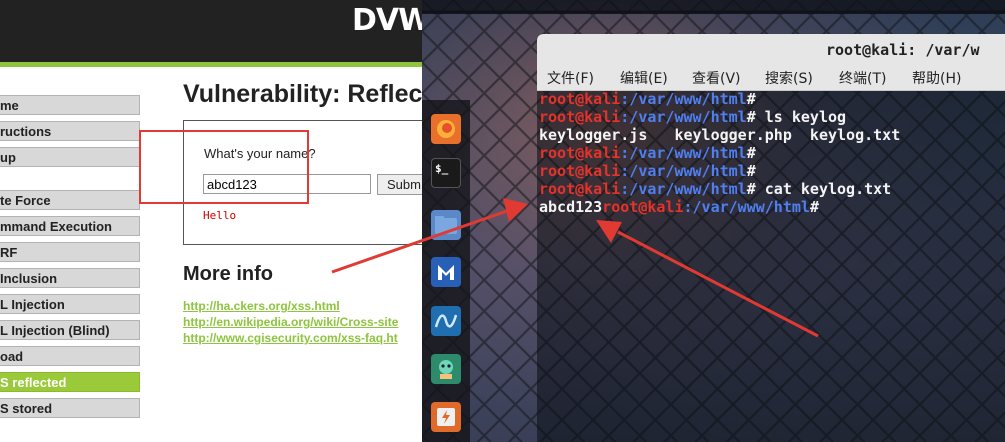 This screenshot has height=442, width=1005. Describe the element at coordinates (290, 322) in the screenshot. I see `link-wikipedia: http://en.wikipedia.org/wiki/Cross-site` at that location.